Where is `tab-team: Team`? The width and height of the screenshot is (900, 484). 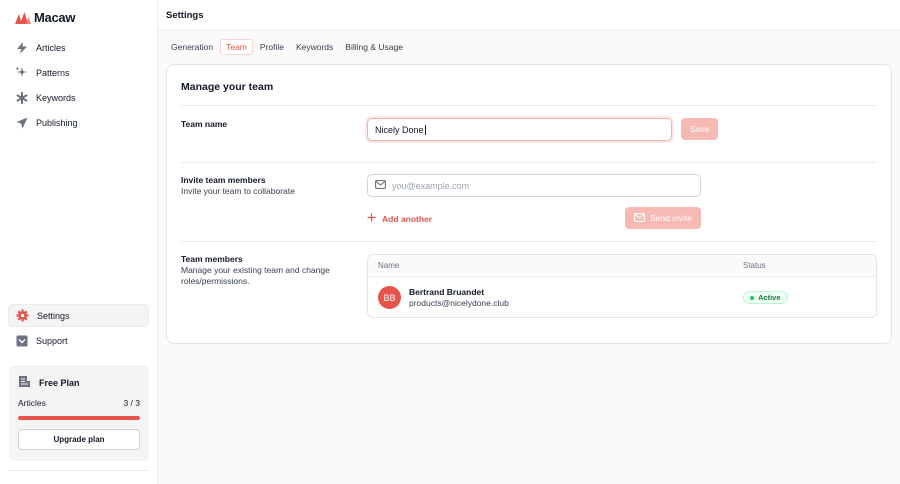 tab-team: Team is located at coordinates (236, 47).